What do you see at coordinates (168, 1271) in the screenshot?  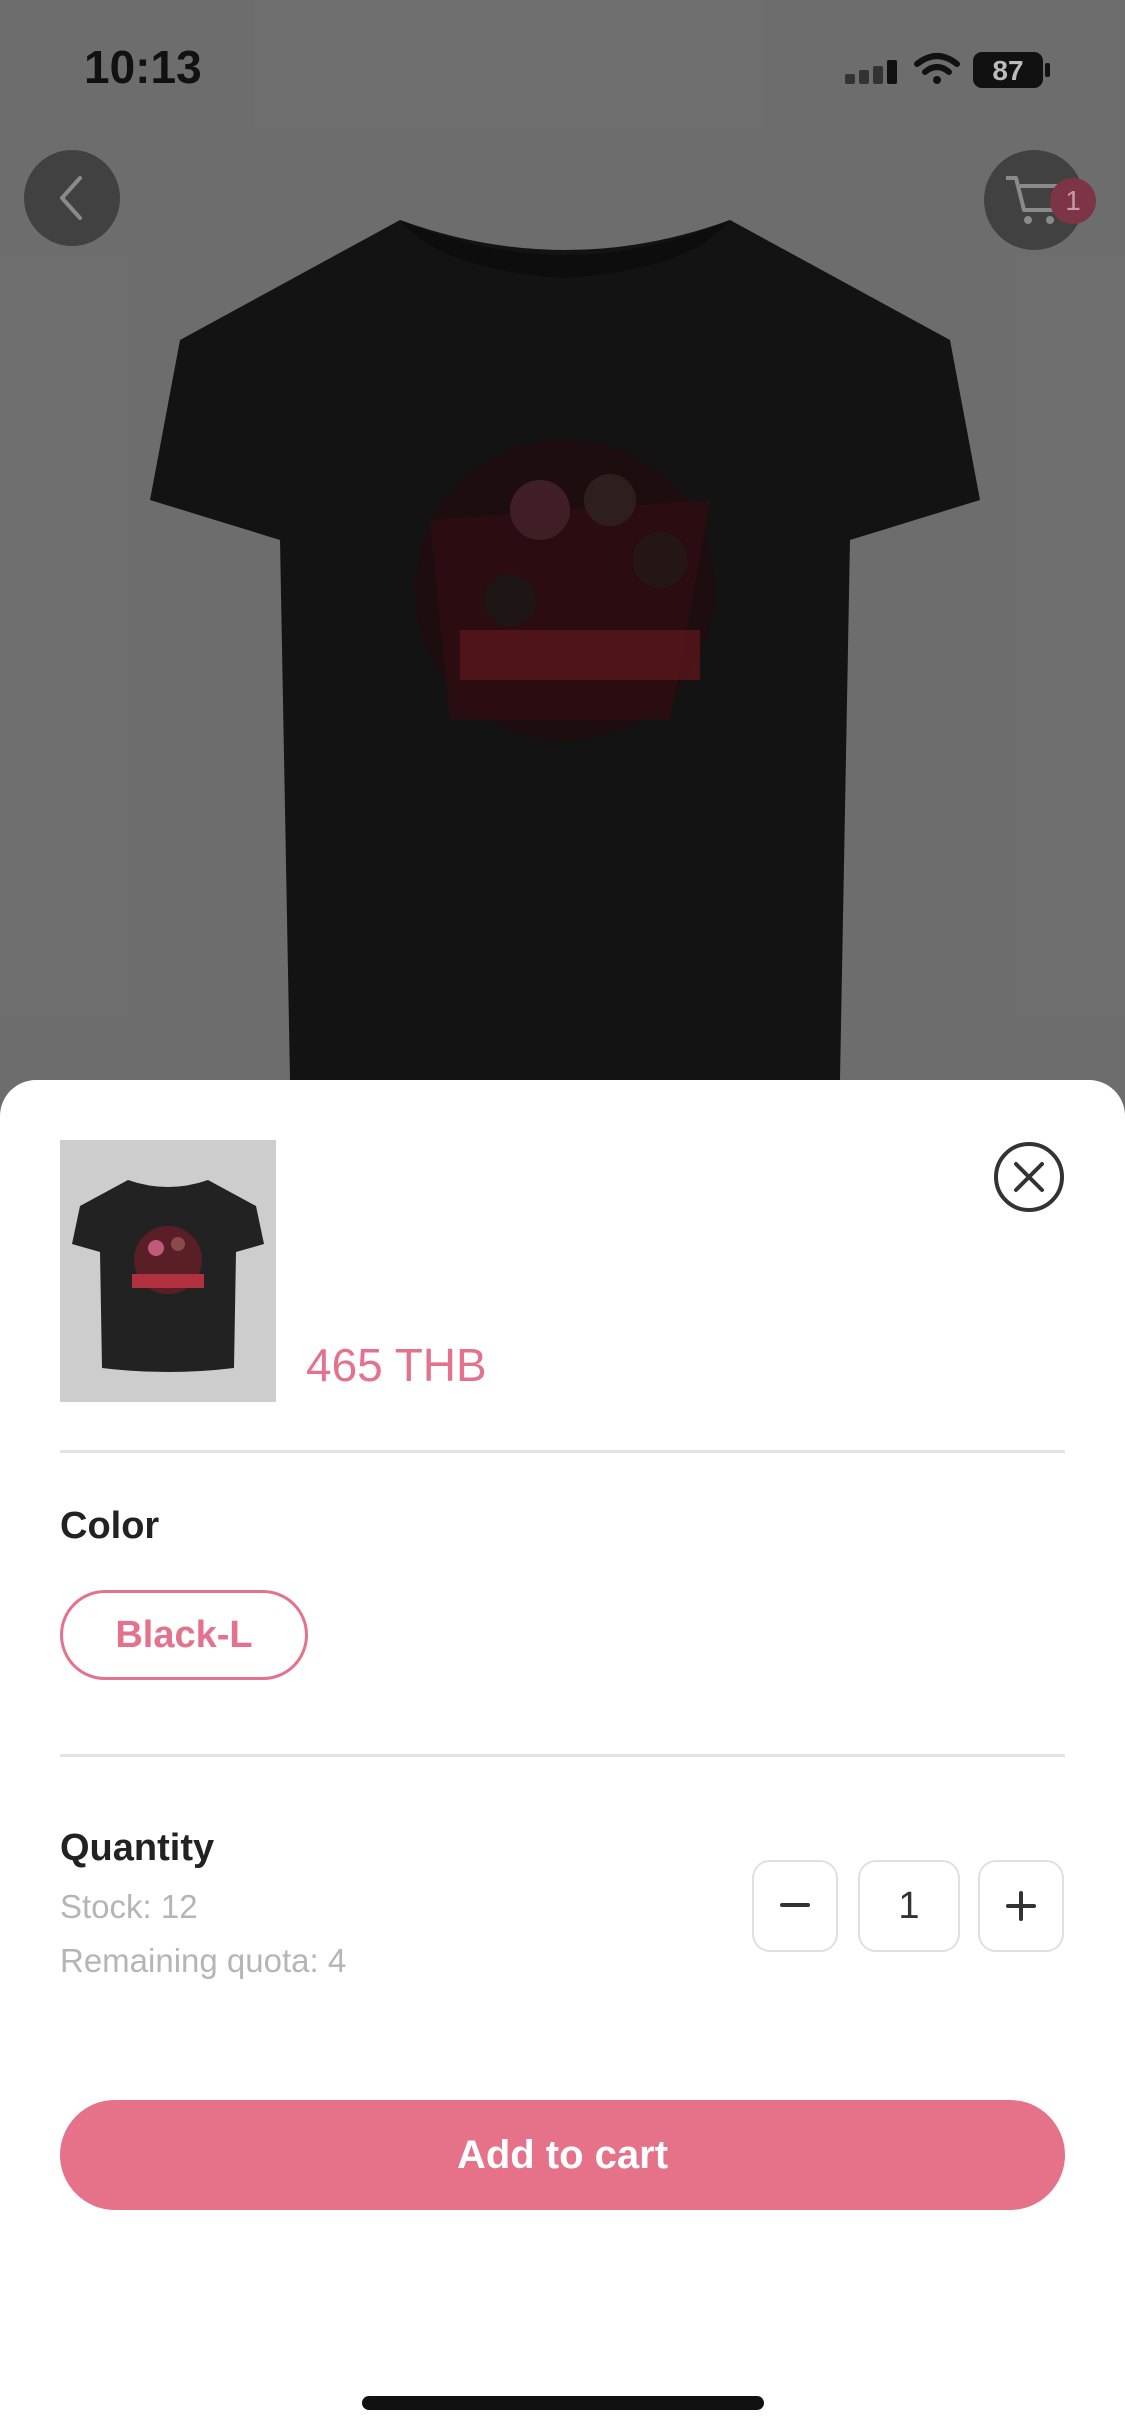 I see `product-thumbnail` at bounding box center [168, 1271].